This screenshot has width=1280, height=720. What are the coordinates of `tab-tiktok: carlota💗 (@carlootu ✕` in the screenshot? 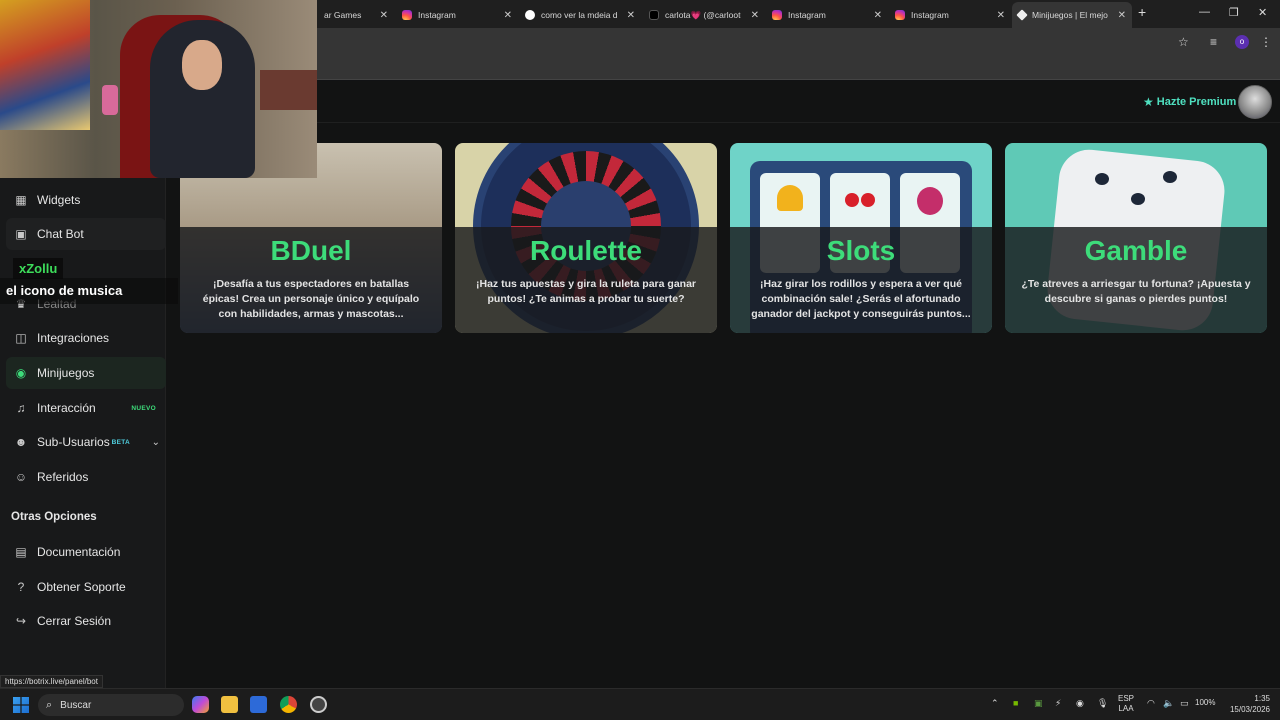 It's located at (704, 15).